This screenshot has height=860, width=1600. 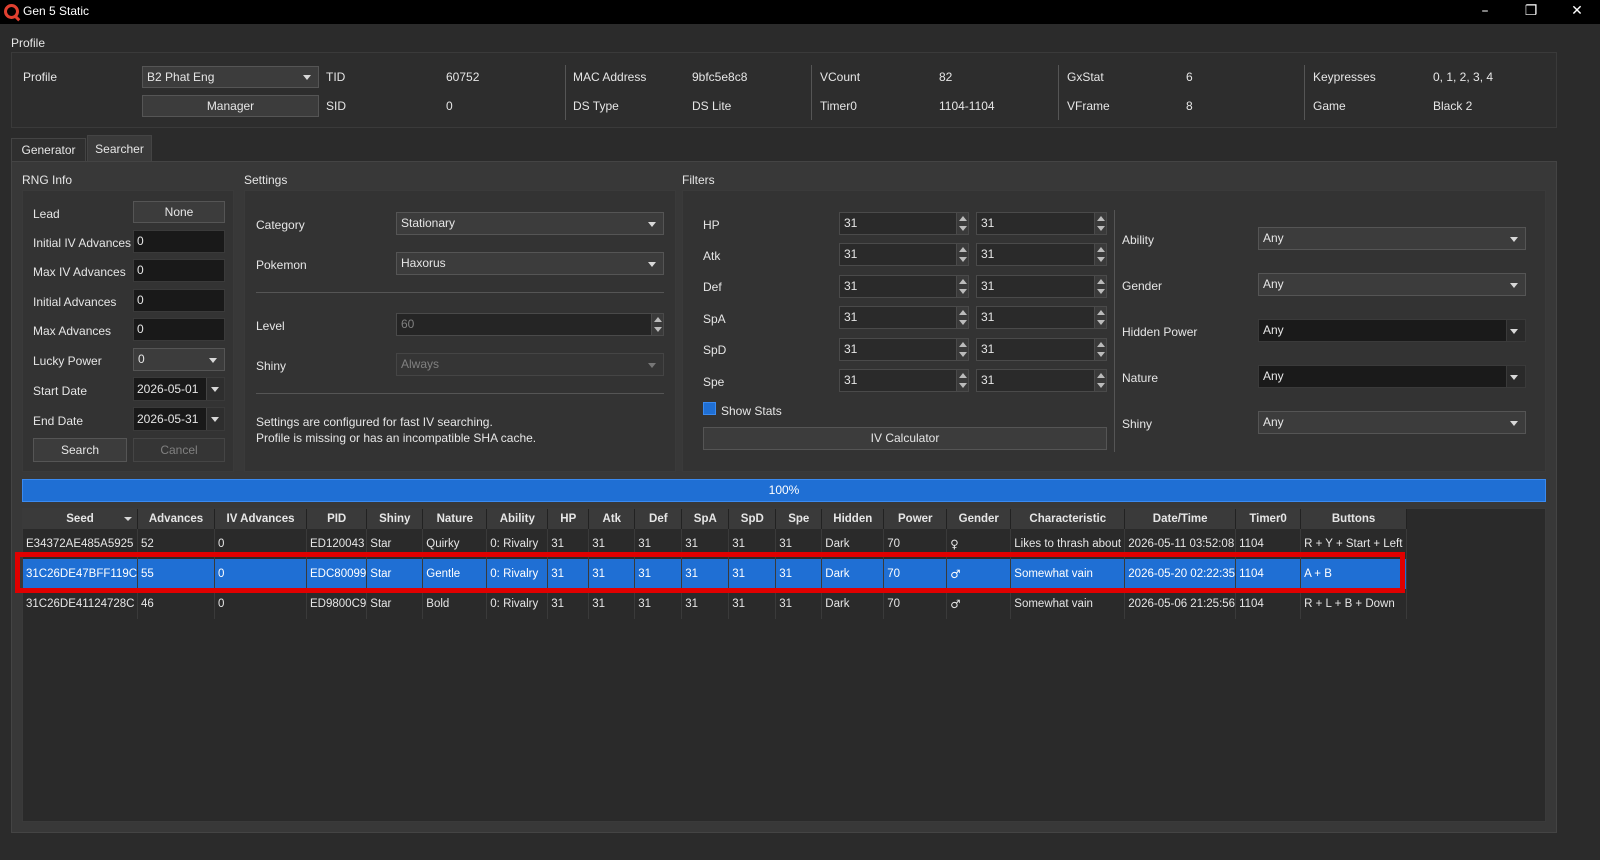 I want to click on gender-select: Any, so click(x=1392, y=284).